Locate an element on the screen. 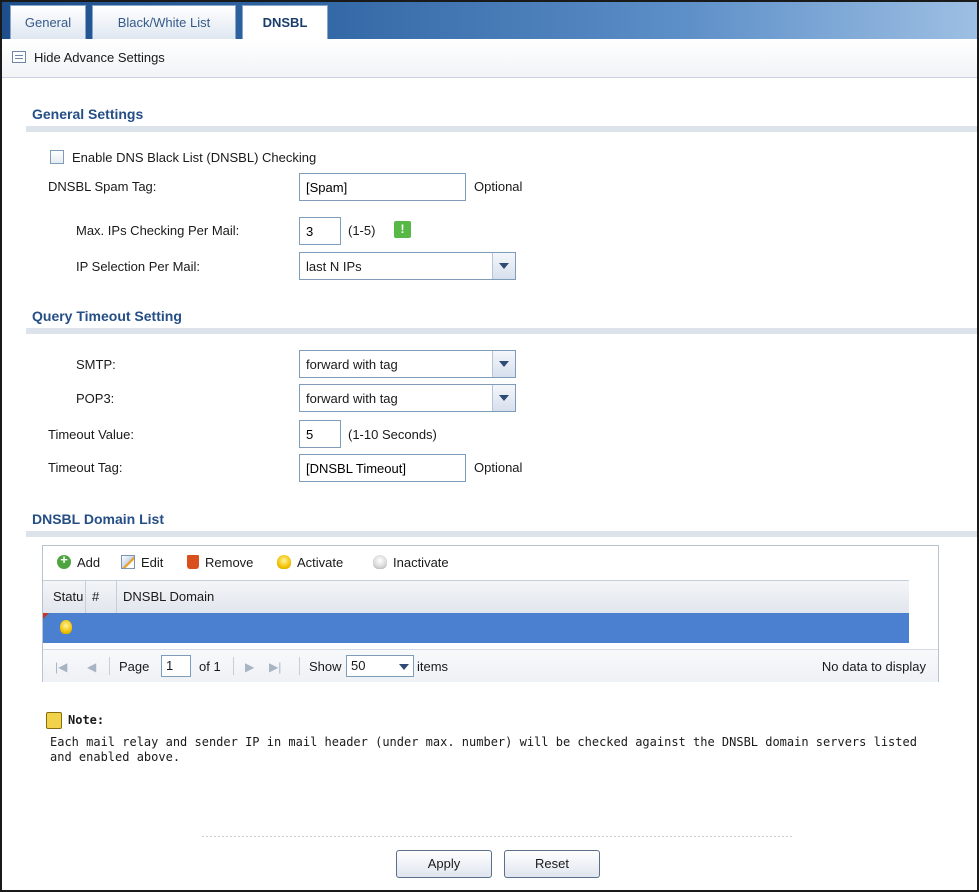  max-ips-label: Max. IPs Checking Per Mail: is located at coordinates (158, 230).